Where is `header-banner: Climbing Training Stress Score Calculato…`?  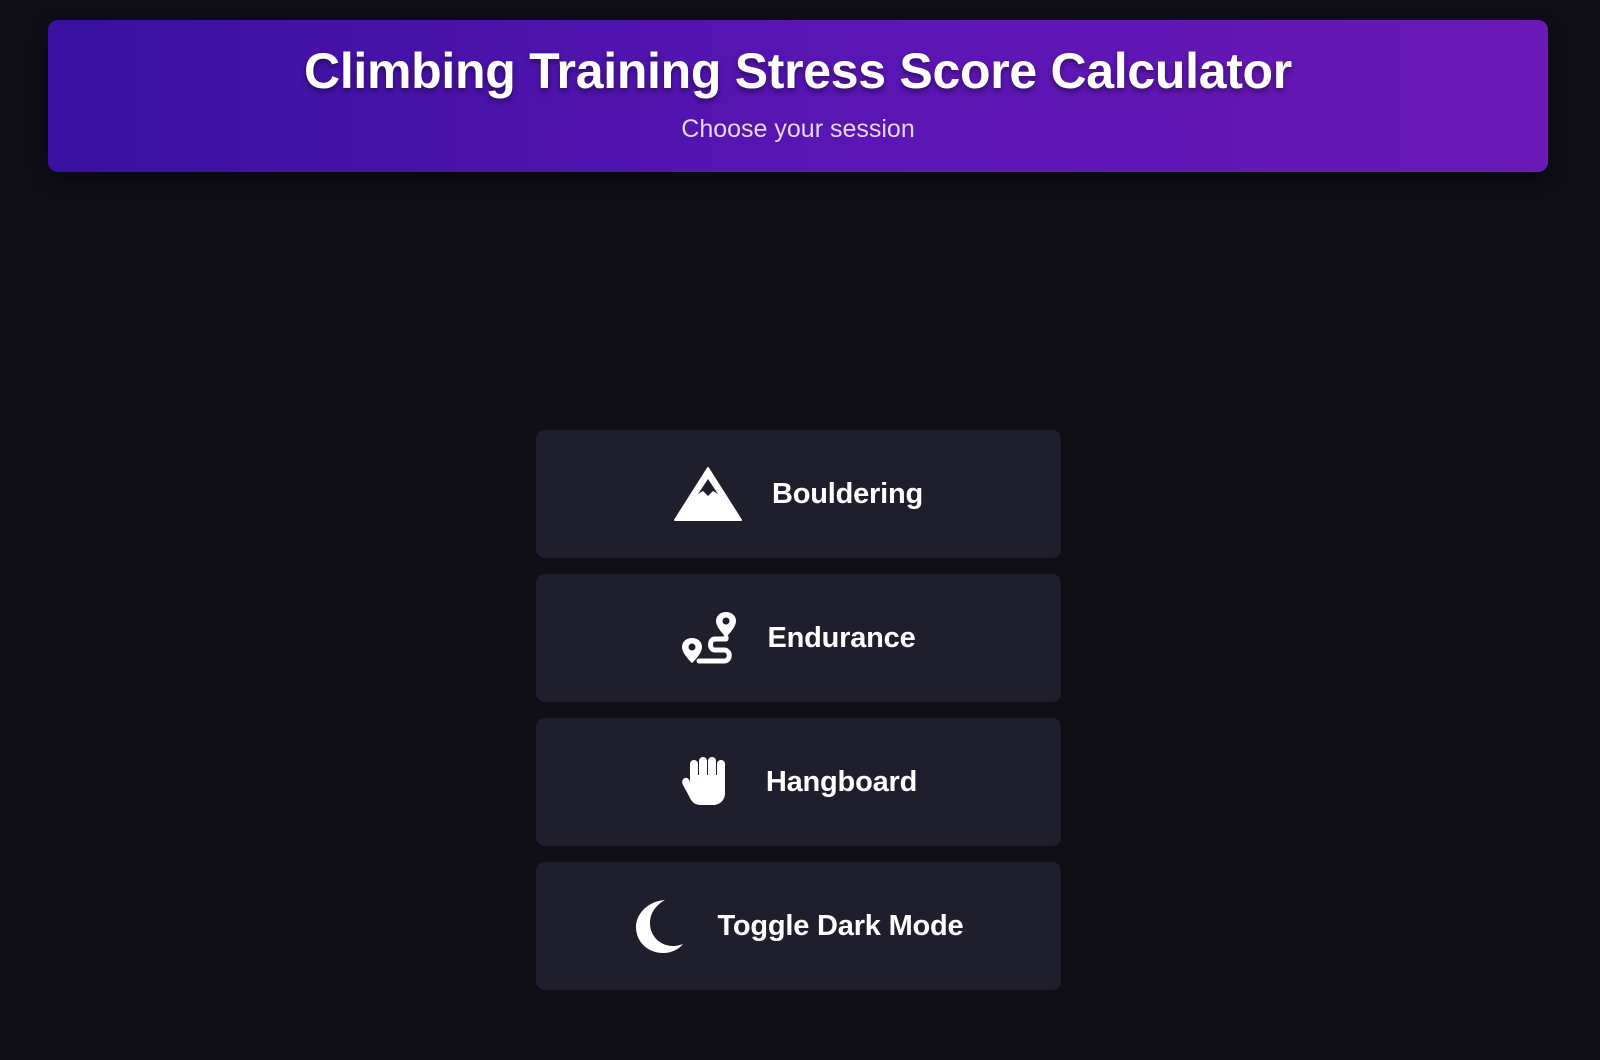
header-banner: Climbing Training Stress Score Calculato… is located at coordinates (798, 96).